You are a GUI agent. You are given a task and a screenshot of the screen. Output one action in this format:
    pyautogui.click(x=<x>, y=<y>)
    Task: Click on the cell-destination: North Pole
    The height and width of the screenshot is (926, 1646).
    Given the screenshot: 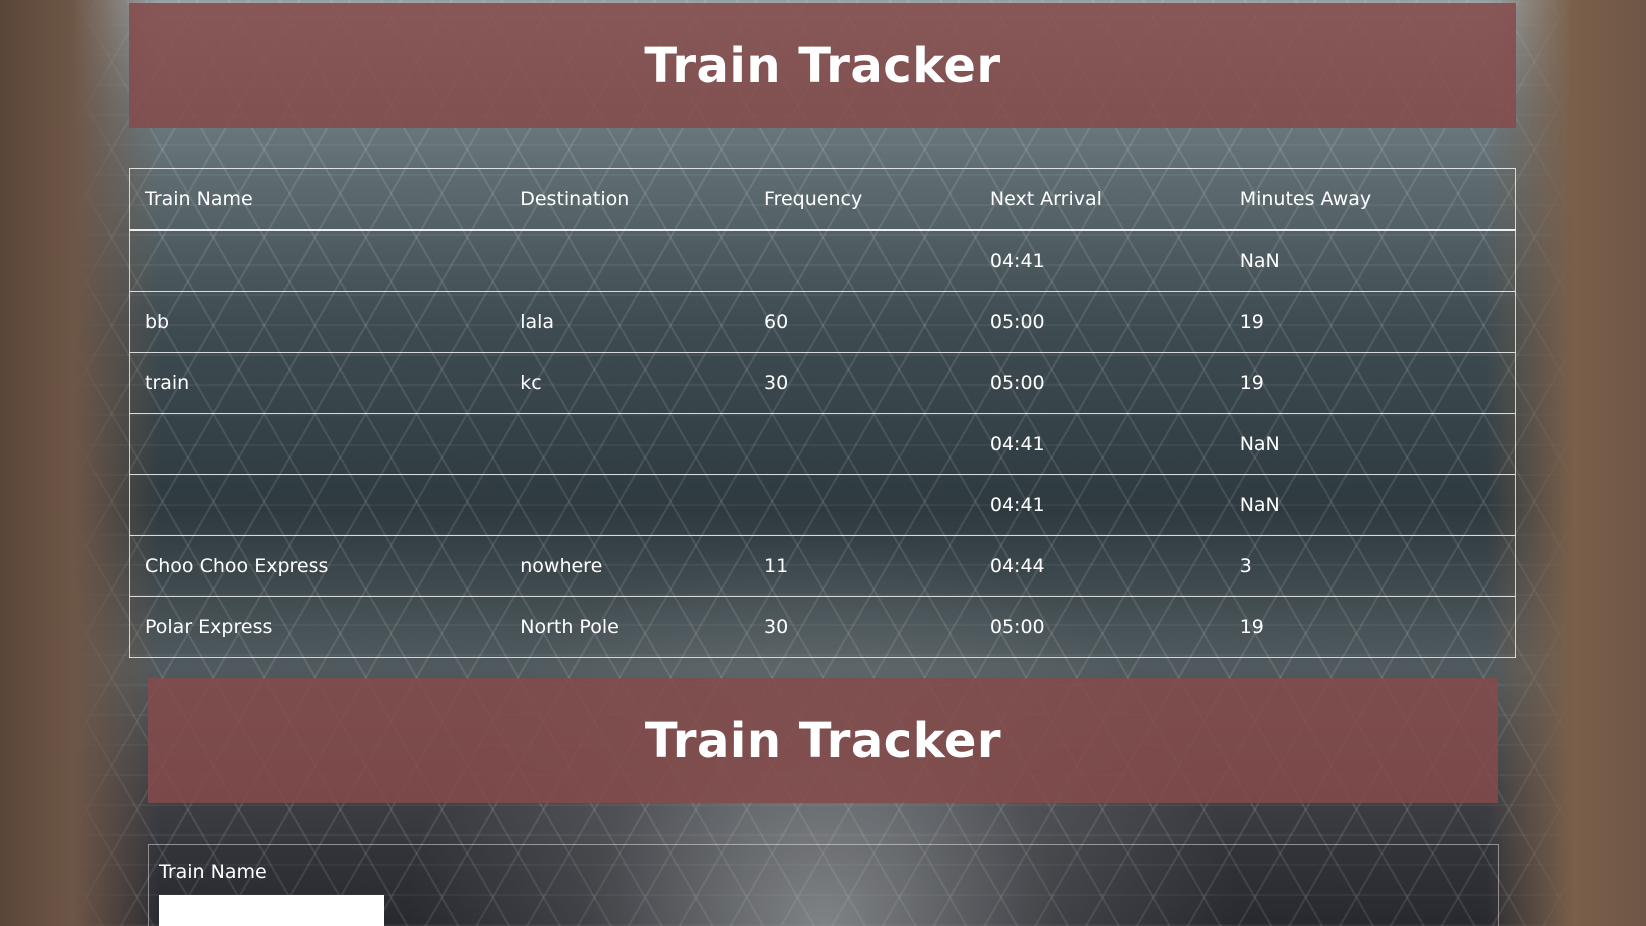 What is the action you would take?
    pyautogui.click(x=627, y=627)
    